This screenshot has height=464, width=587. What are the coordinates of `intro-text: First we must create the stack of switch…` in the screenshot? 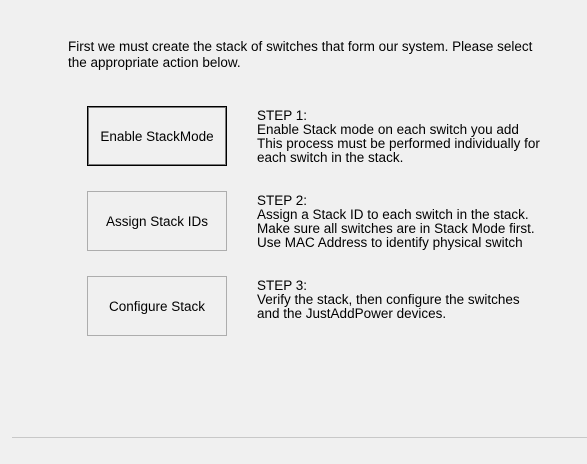 It's located at (318, 55).